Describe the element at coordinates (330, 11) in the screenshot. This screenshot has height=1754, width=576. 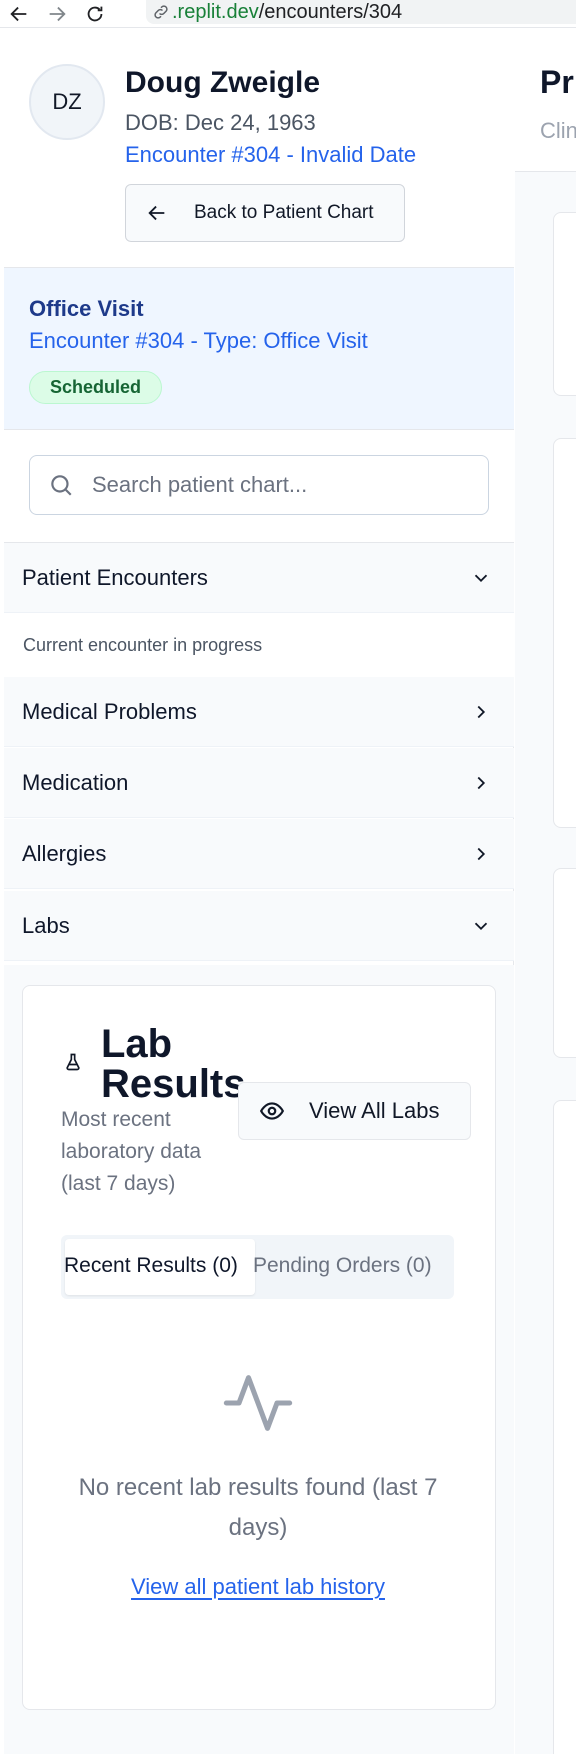
I see `url-path: /encounters/304` at that location.